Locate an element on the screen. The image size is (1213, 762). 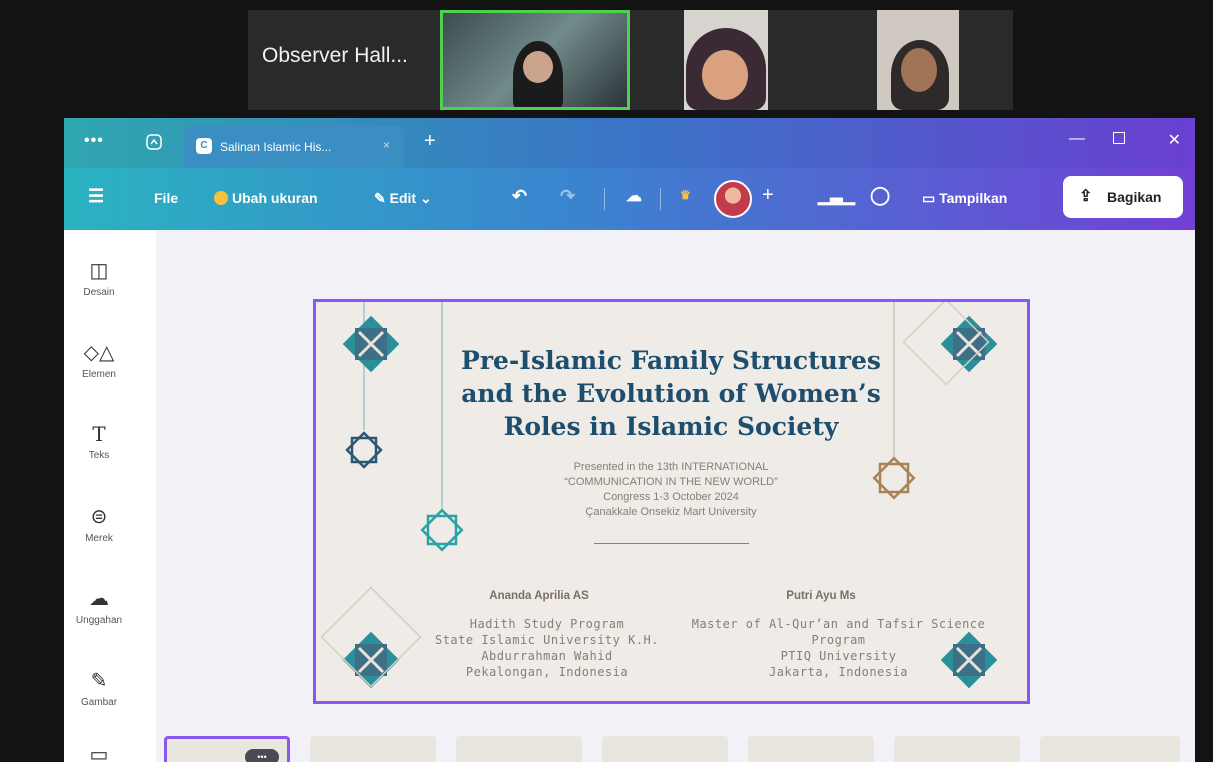
redo-icon: ↷ is located at coordinates (567, 196).